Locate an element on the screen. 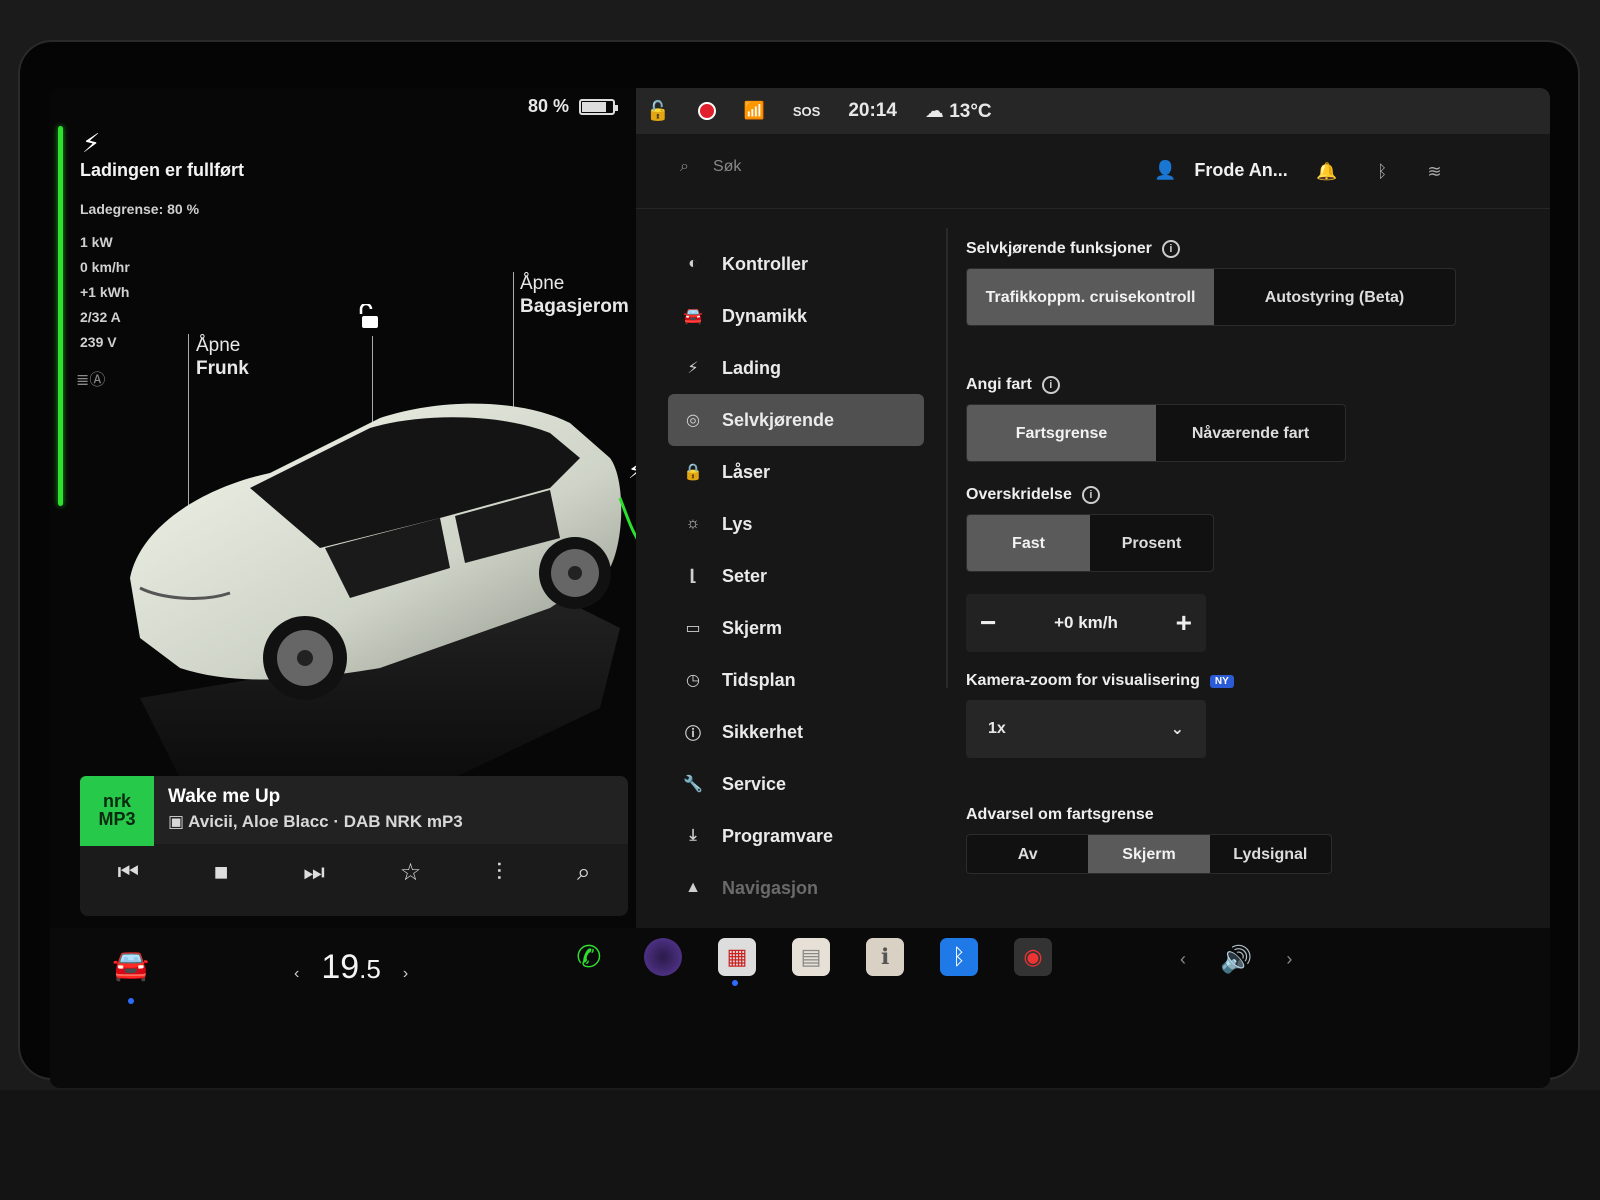 The height and width of the screenshot is (1200, 1600). menu-item-3: ◎ Selvkjørende is located at coordinates (796, 420).